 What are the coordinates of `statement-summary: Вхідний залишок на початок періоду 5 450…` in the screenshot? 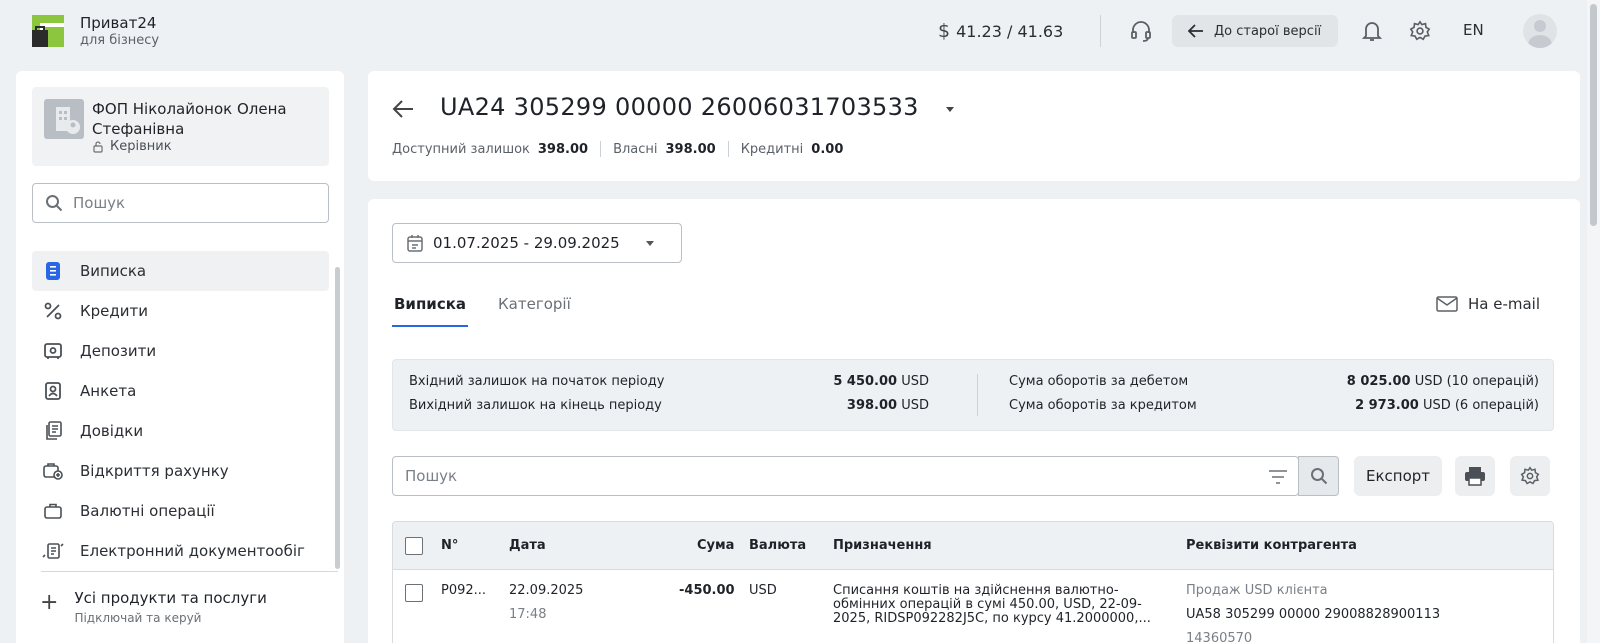 It's located at (973, 395).